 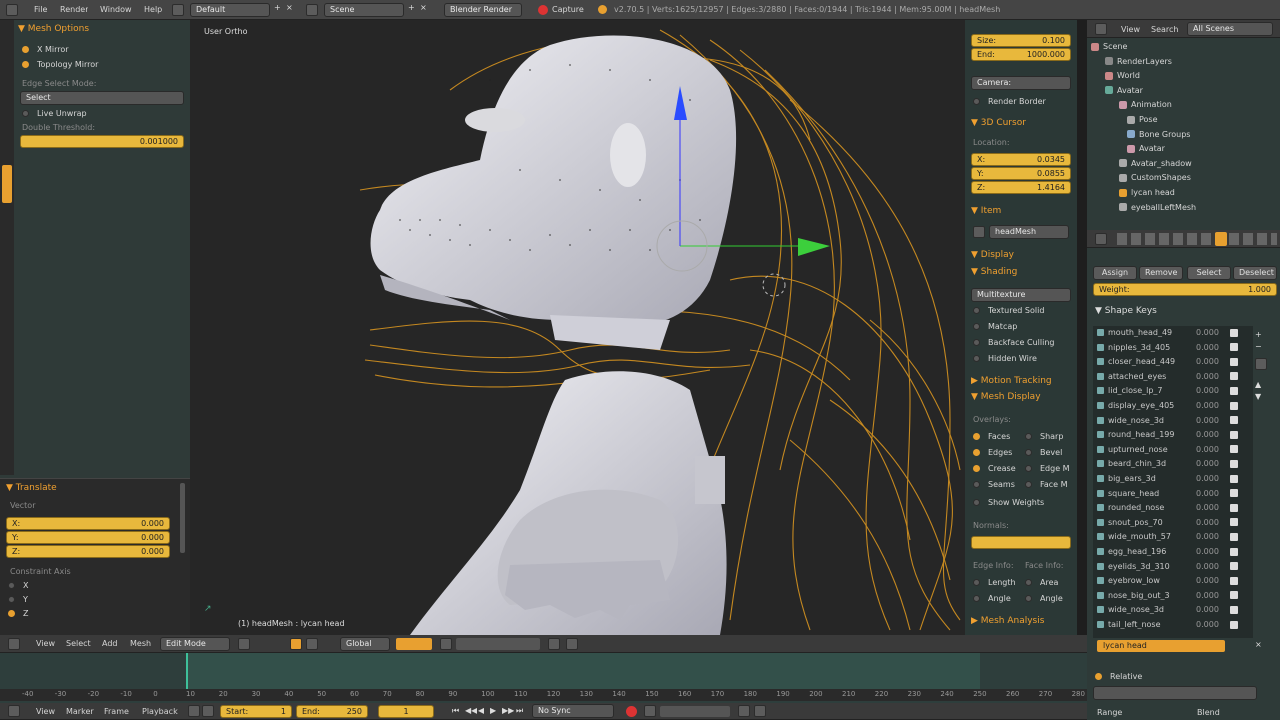 What do you see at coordinates (45, 49) in the screenshot?
I see `x-mirror-checkbox: X Mirror` at bounding box center [45, 49].